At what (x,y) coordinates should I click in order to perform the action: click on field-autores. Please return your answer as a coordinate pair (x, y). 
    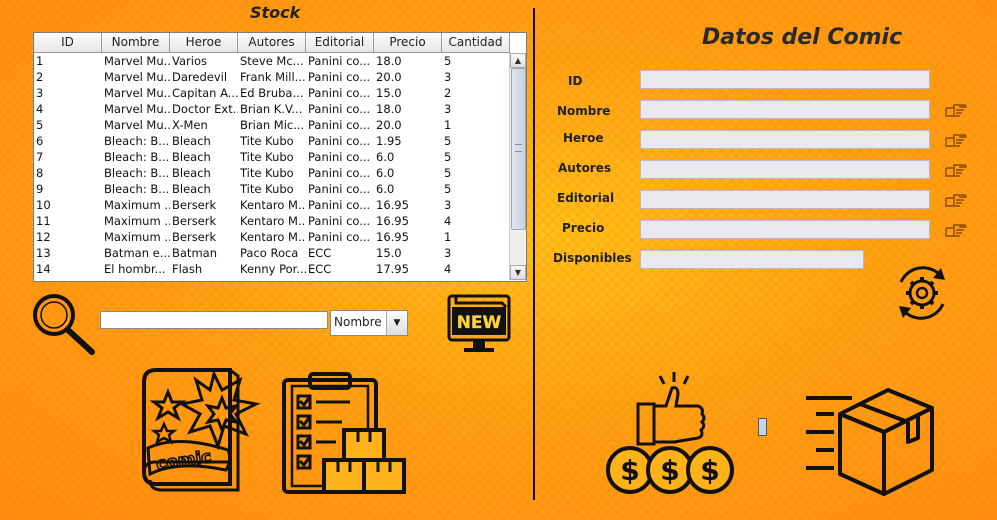
    Looking at the image, I should click on (785, 169).